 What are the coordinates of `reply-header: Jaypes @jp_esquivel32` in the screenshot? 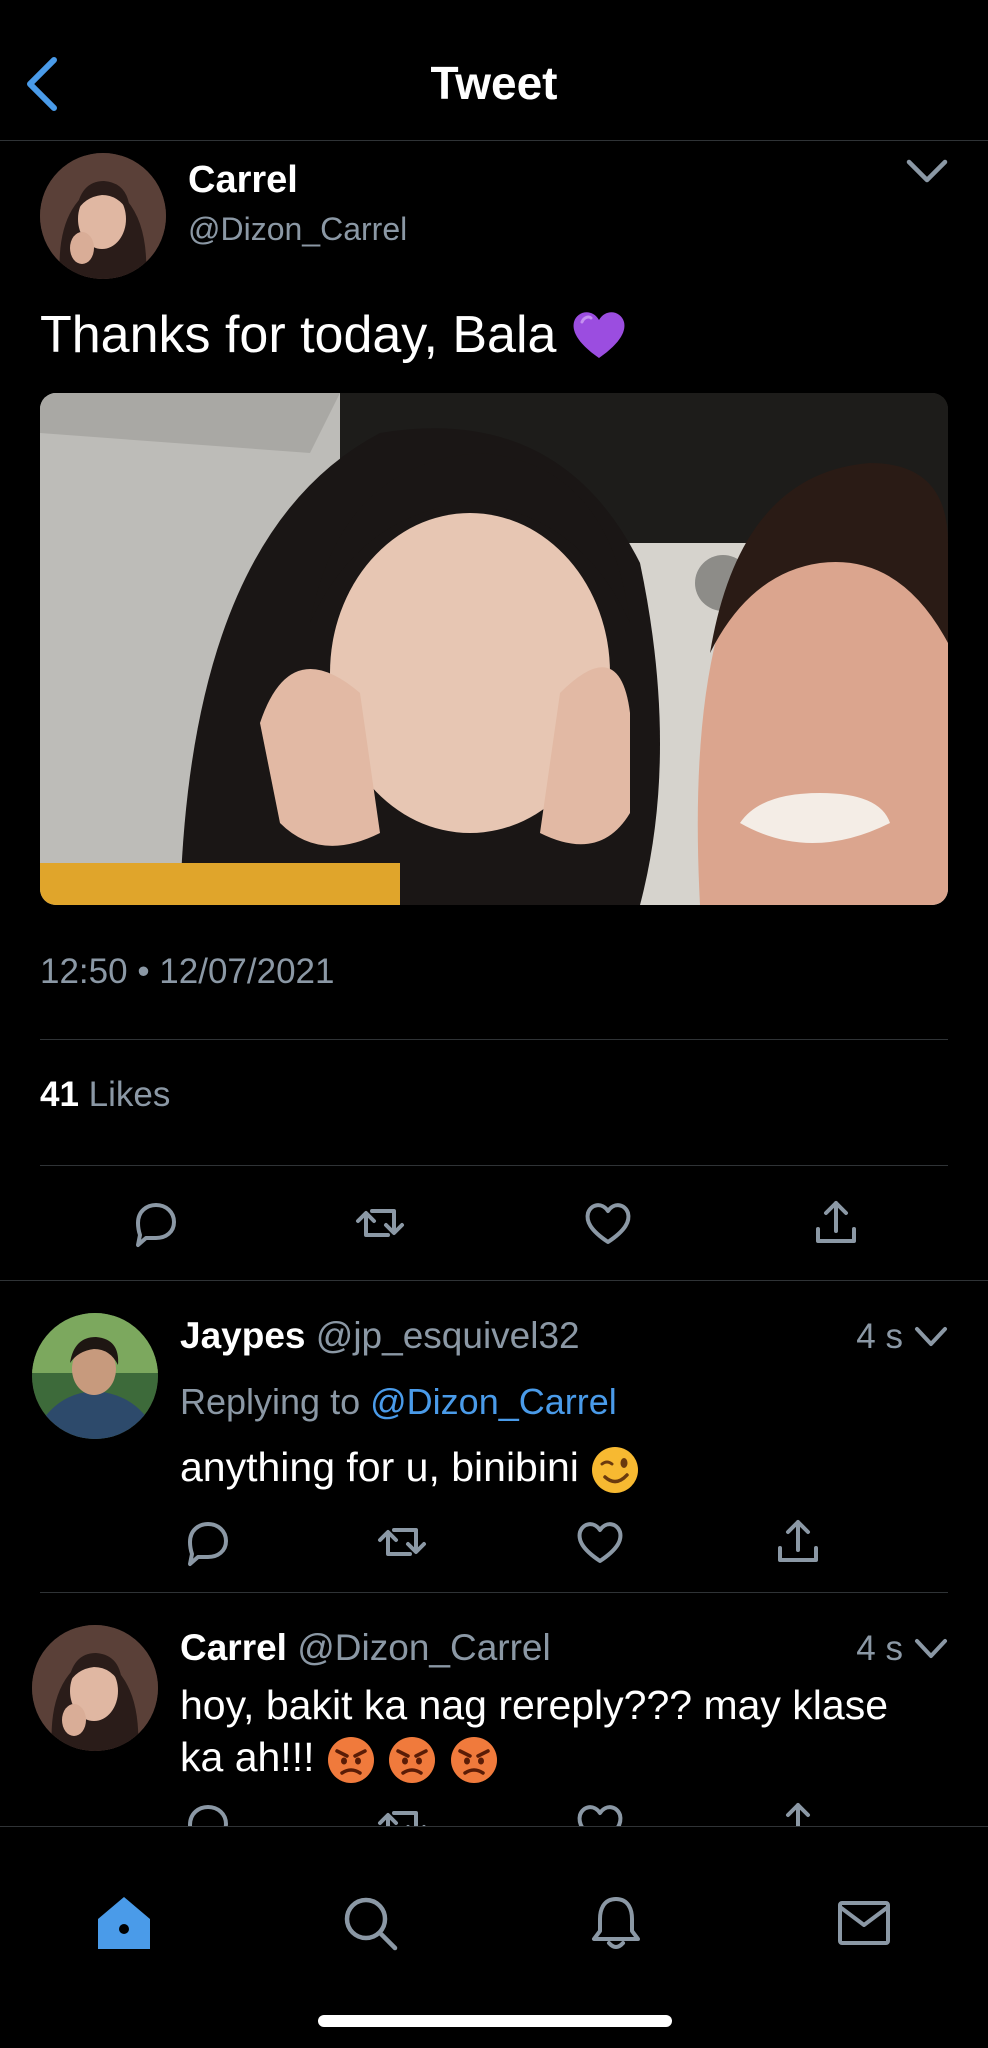 It's located at (380, 1336).